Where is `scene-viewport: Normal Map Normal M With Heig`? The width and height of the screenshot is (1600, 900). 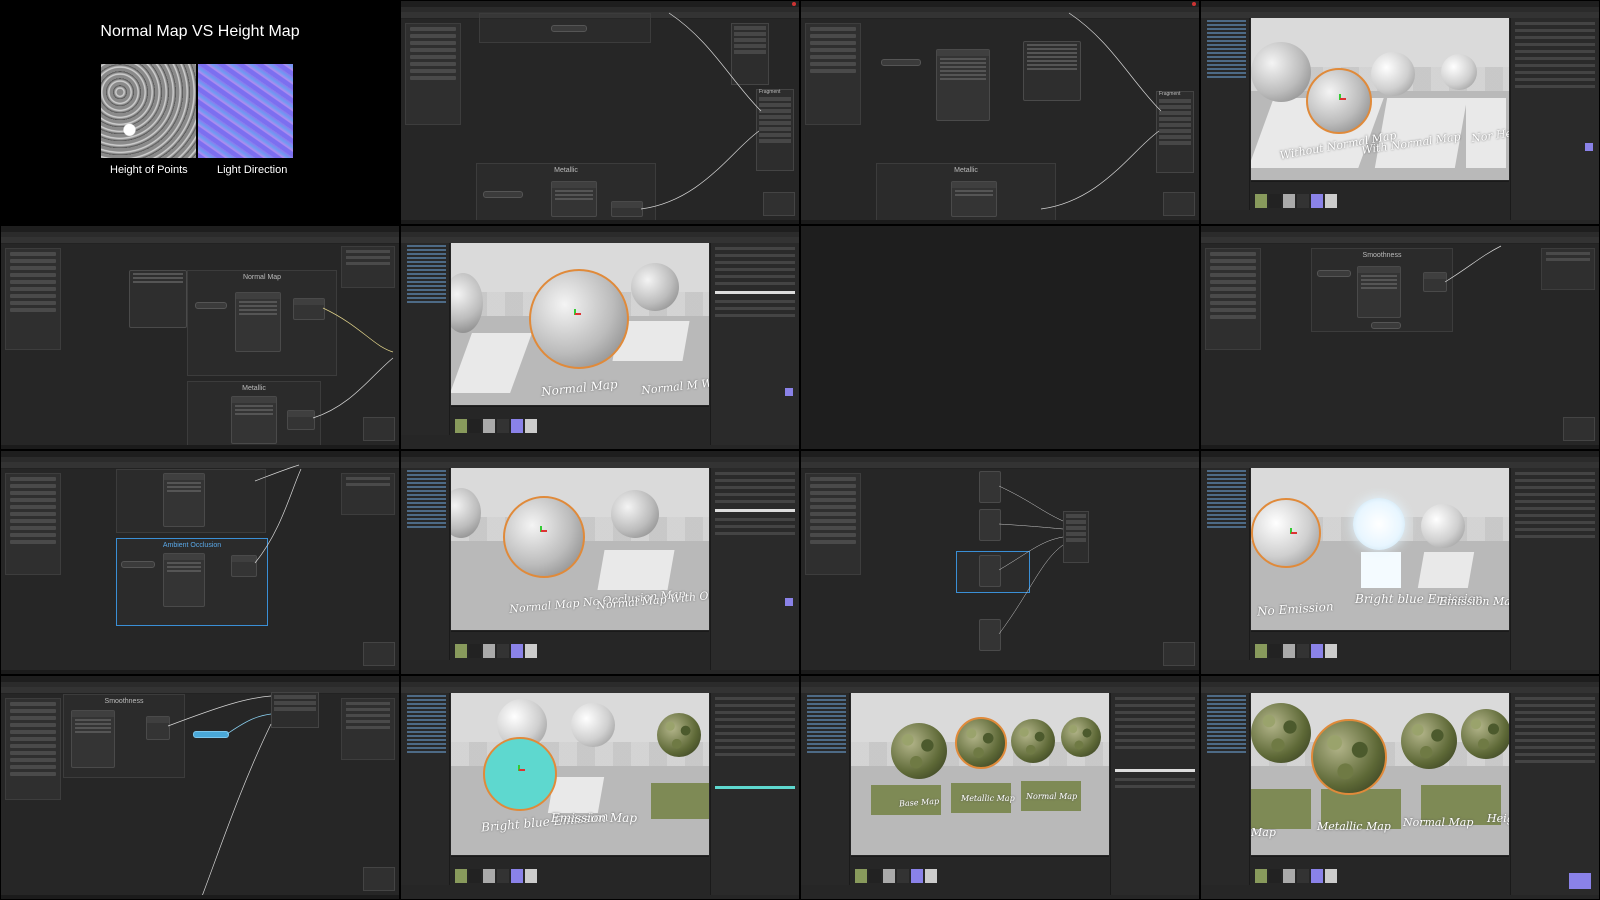
scene-viewport: Normal Map Normal M With Heig is located at coordinates (580, 324).